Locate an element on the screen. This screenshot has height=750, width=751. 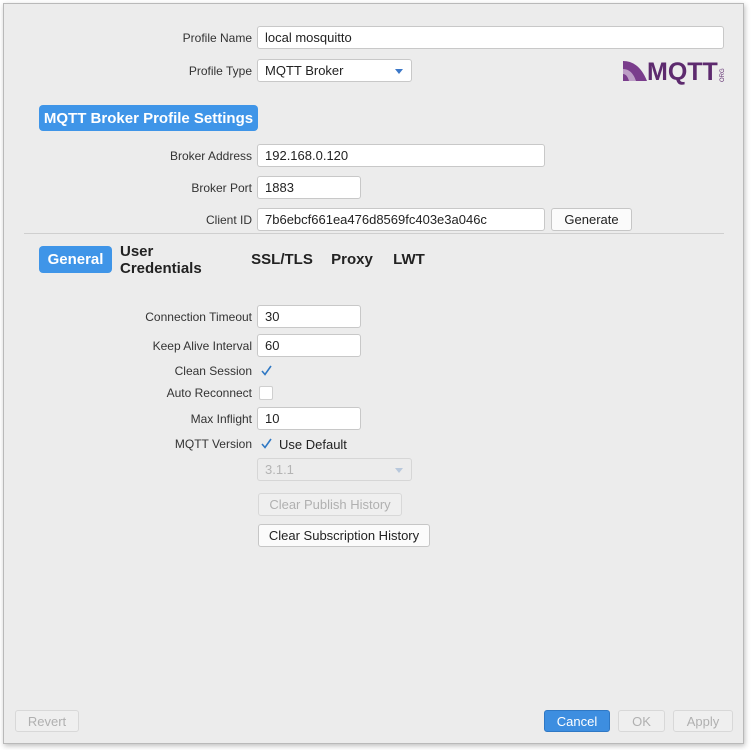
use-default-label: Use Default is located at coordinates (313, 444).